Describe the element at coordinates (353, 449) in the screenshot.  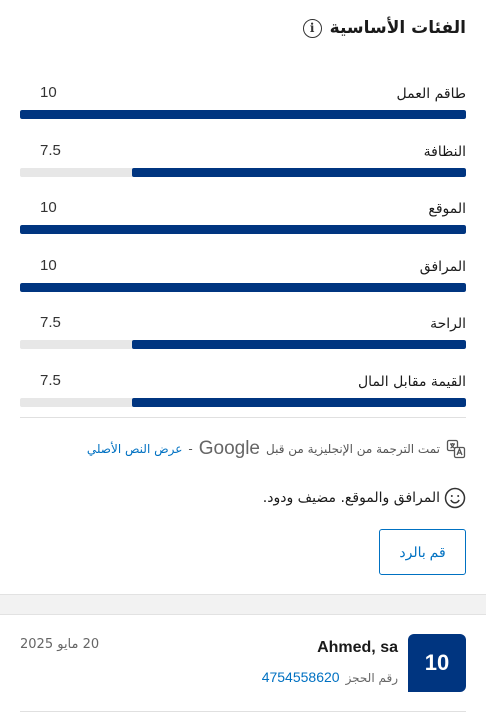
I see `translation-text: تمت الترجمة من الإنجليزية من قبل` at that location.